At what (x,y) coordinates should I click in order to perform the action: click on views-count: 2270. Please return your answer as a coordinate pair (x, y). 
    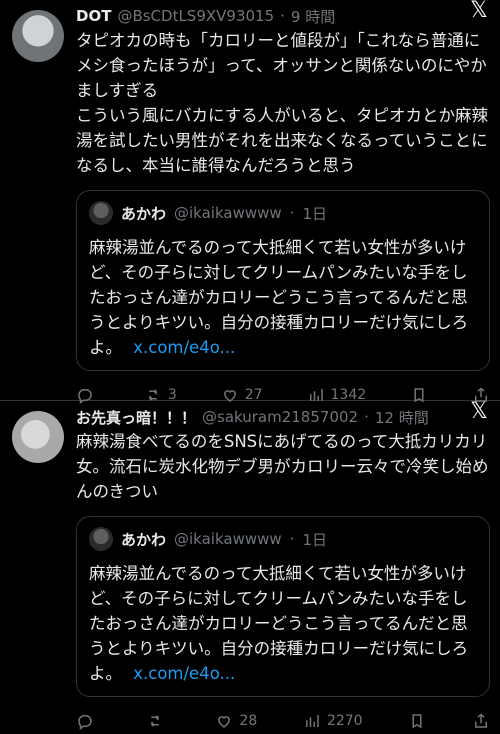
    Looking at the image, I should click on (344, 721).